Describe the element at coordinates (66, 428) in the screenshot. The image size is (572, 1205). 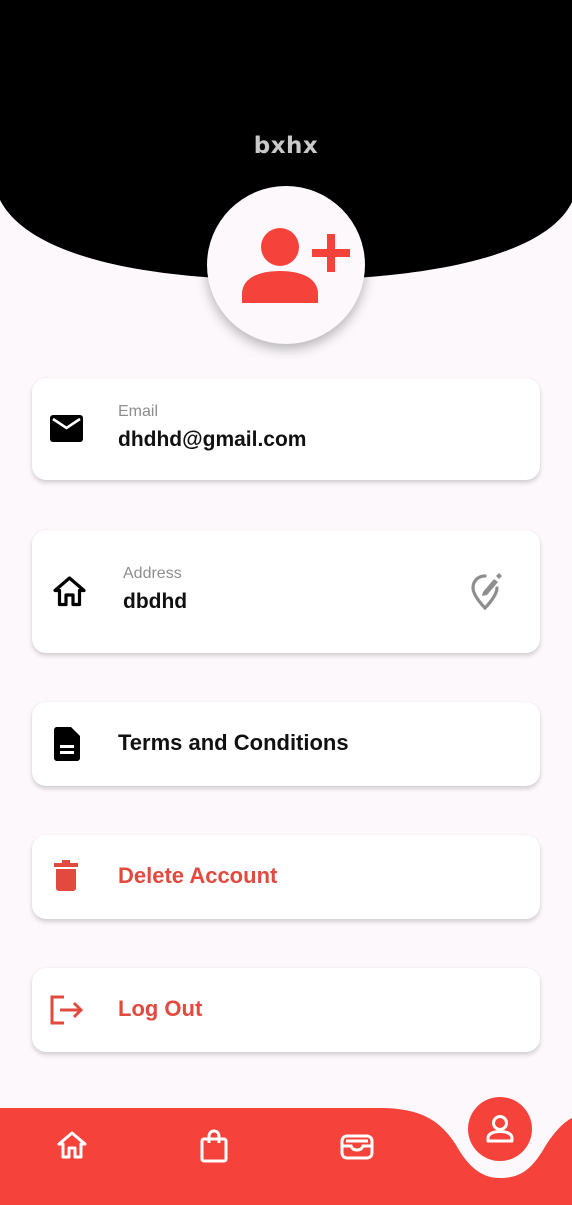
I see `mail-icon` at that location.